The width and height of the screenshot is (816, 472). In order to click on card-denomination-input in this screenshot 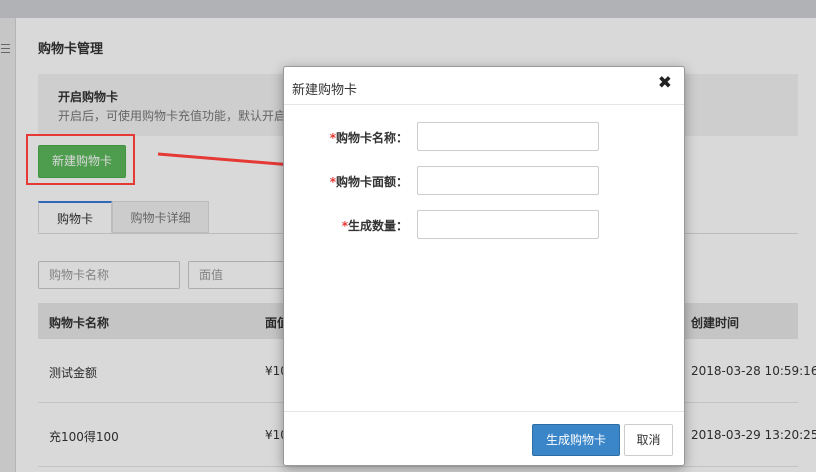, I will do `click(508, 180)`.